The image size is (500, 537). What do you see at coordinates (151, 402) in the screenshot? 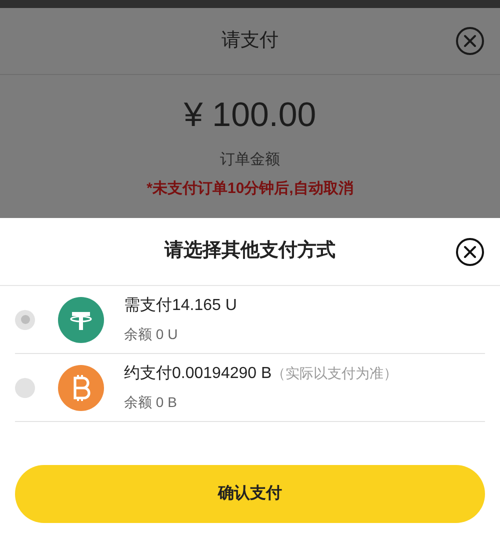
I see `balance-text: 余额 0 B` at bounding box center [151, 402].